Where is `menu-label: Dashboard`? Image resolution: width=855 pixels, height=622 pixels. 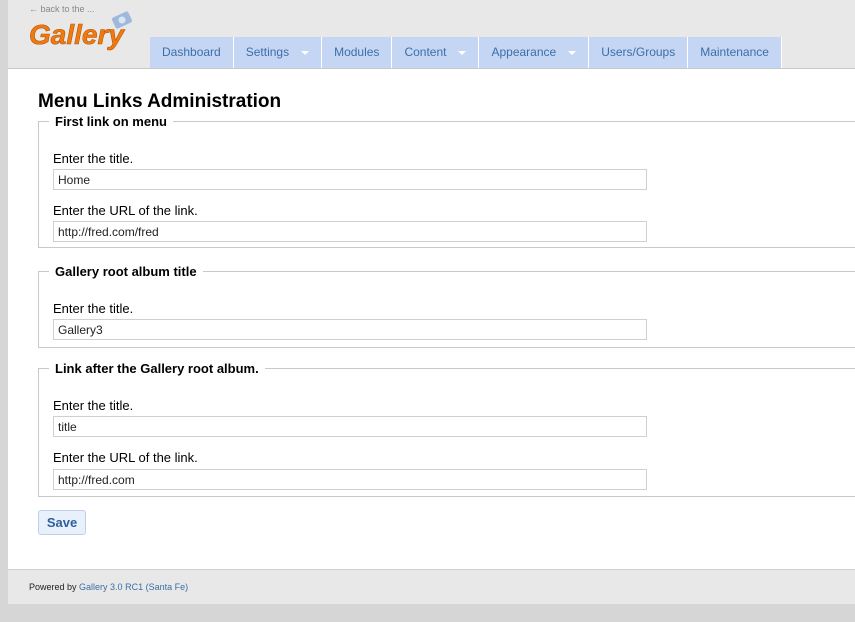 menu-label: Dashboard is located at coordinates (191, 52).